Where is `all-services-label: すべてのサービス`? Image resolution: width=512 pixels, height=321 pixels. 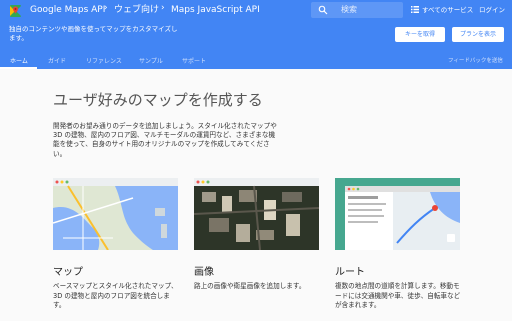
all-services-label: すべてのサービス is located at coordinates (448, 10).